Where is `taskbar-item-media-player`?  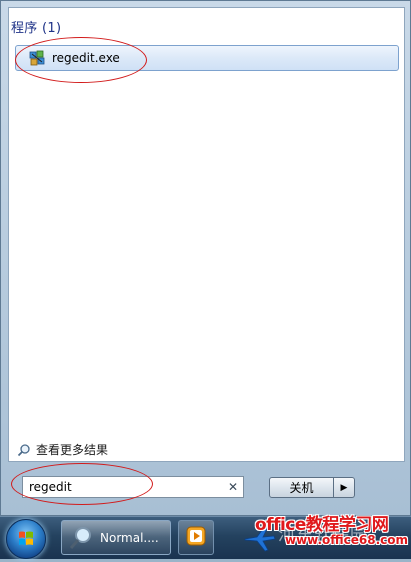
taskbar-item-media-player is located at coordinates (196, 537).